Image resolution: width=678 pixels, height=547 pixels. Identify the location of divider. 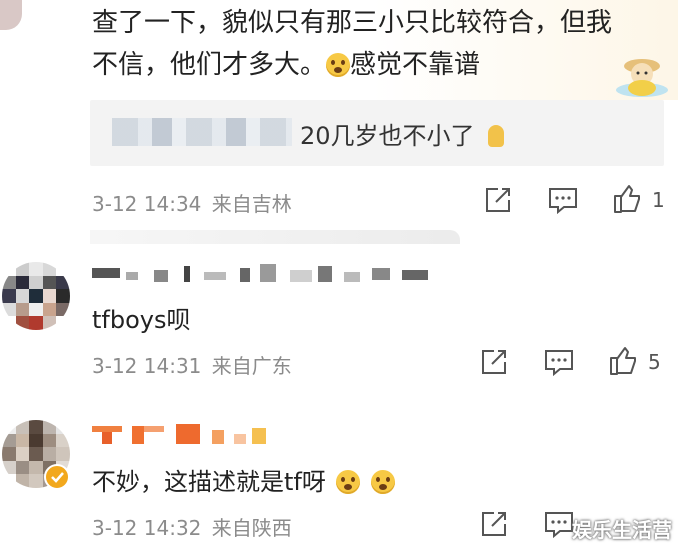
(275, 237).